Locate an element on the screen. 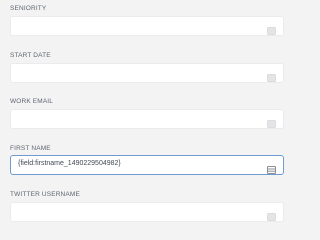  twitter-username-label: TWITTER USERNAME is located at coordinates (45, 194).